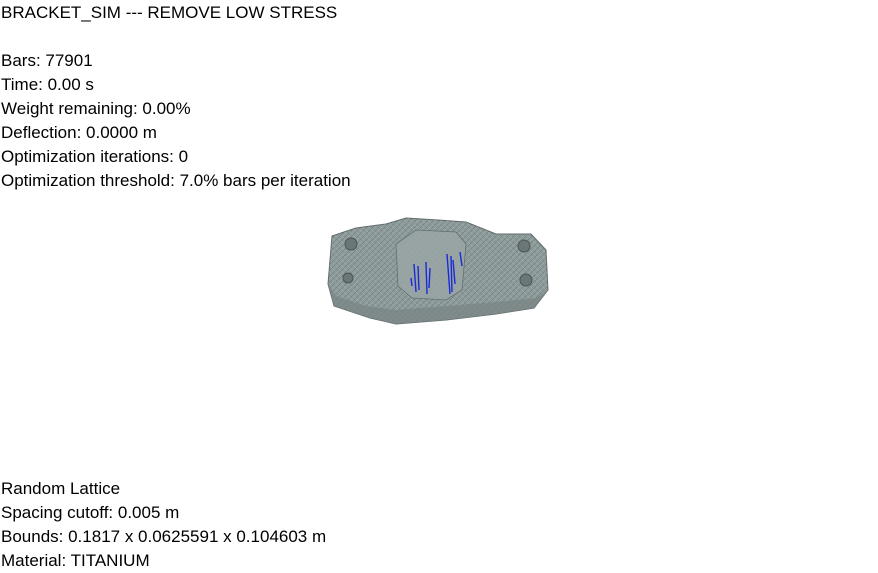 The width and height of the screenshot is (878, 573). I want to click on hud-time: Time: 0.00 s, so click(47, 84).